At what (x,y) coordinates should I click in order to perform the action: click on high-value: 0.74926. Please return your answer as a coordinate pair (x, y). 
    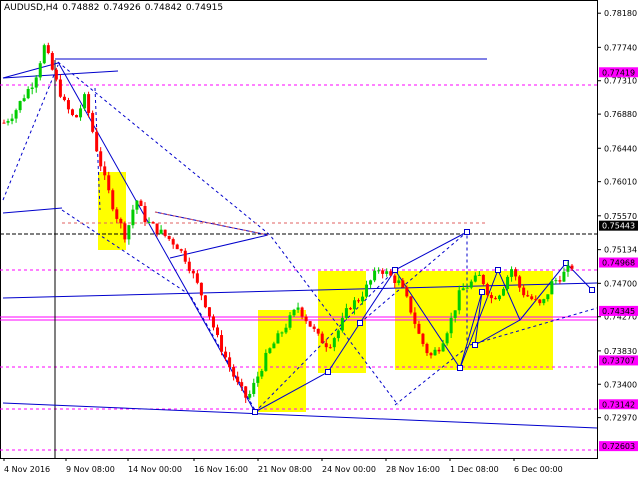
    Looking at the image, I should click on (122, 8).